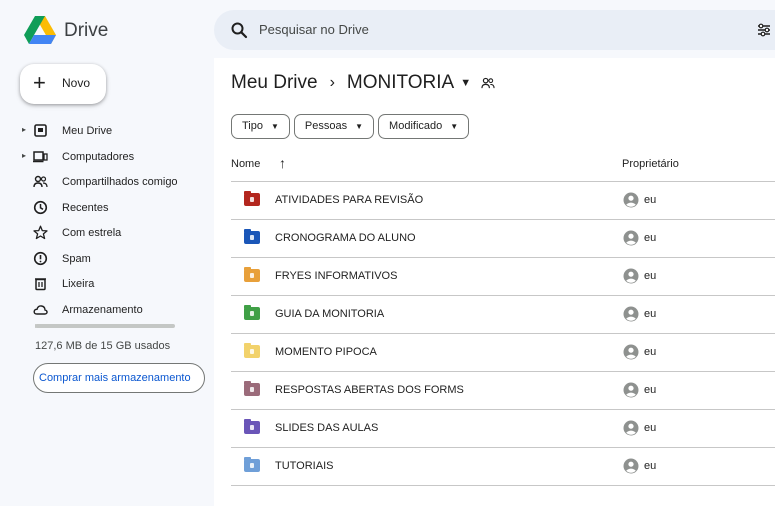 The width and height of the screenshot is (775, 506). What do you see at coordinates (494, 30) in the screenshot?
I see `search-bar: Pesquisar no Drive` at bounding box center [494, 30].